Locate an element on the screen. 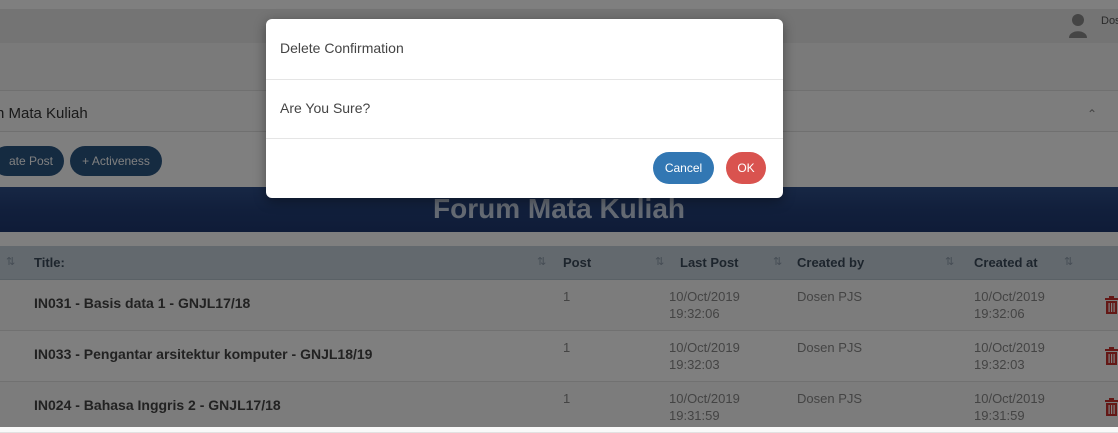  modal-title: Delete Confirmation is located at coordinates (342, 48).